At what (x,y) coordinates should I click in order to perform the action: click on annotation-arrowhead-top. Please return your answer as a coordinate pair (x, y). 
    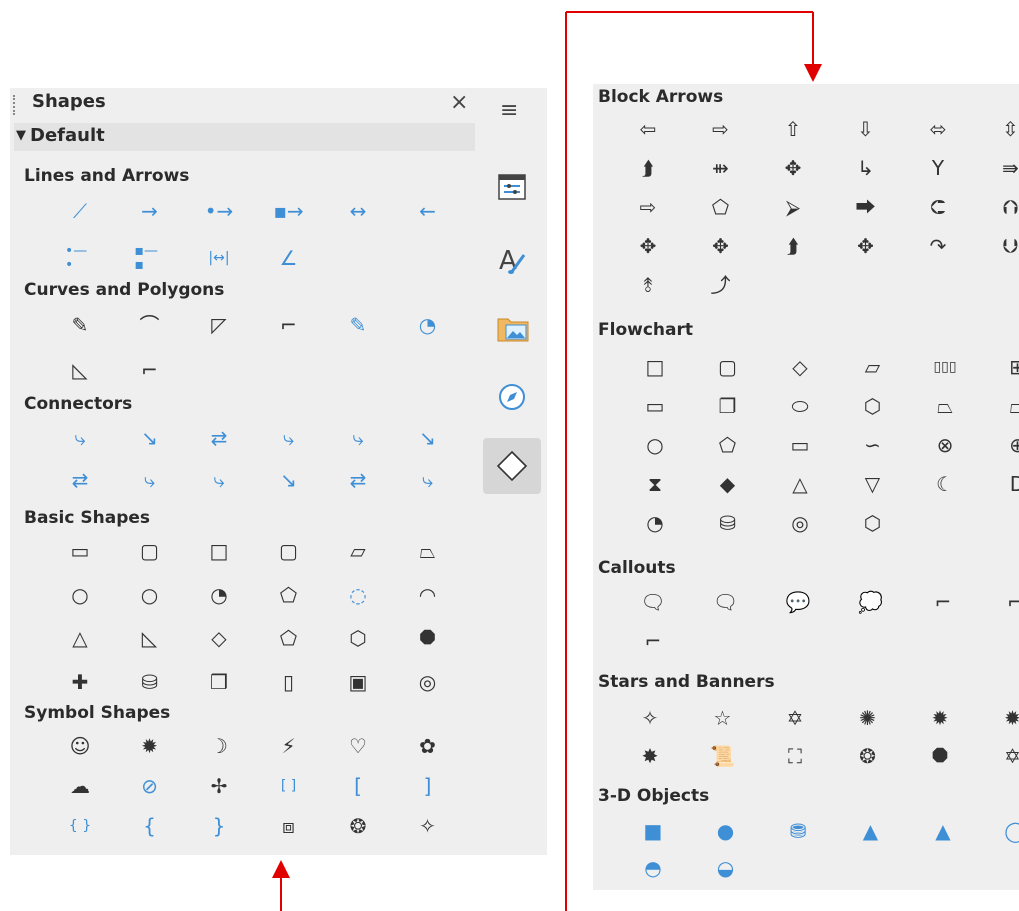
    Looking at the image, I should click on (813, 73).